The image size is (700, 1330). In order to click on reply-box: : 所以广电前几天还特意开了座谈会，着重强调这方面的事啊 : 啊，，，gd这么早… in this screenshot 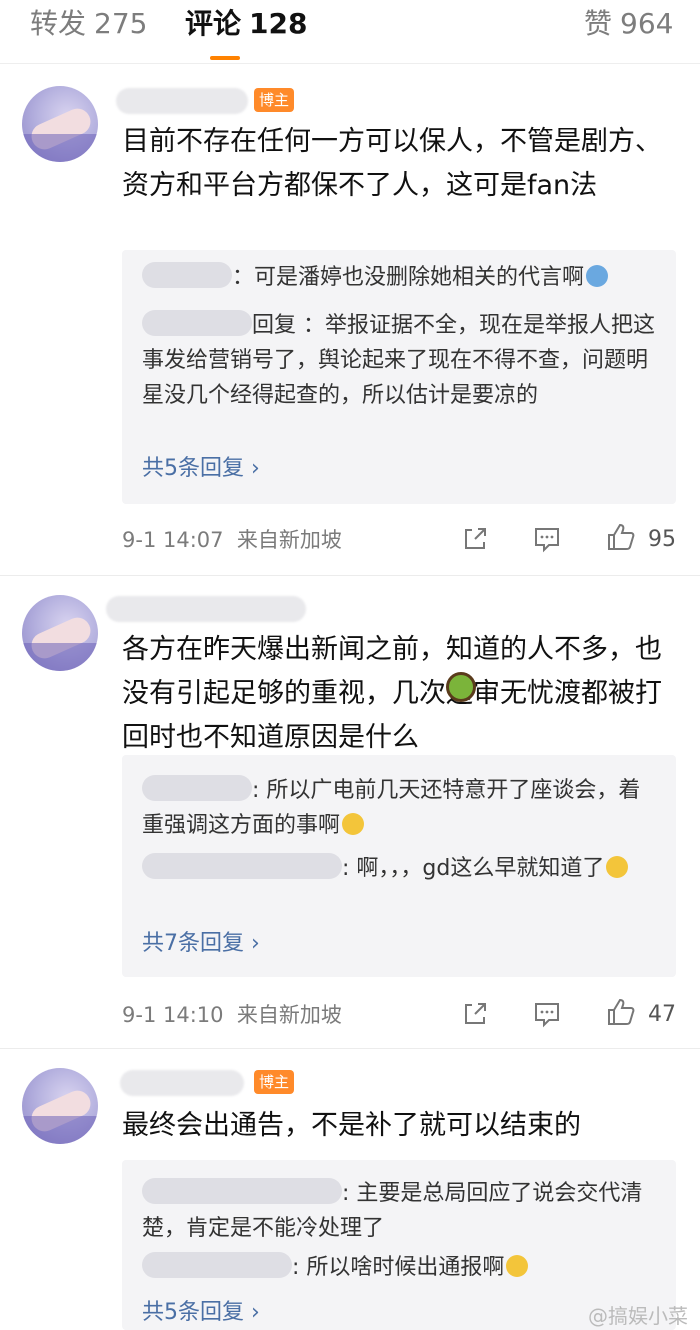, I will do `click(399, 866)`.